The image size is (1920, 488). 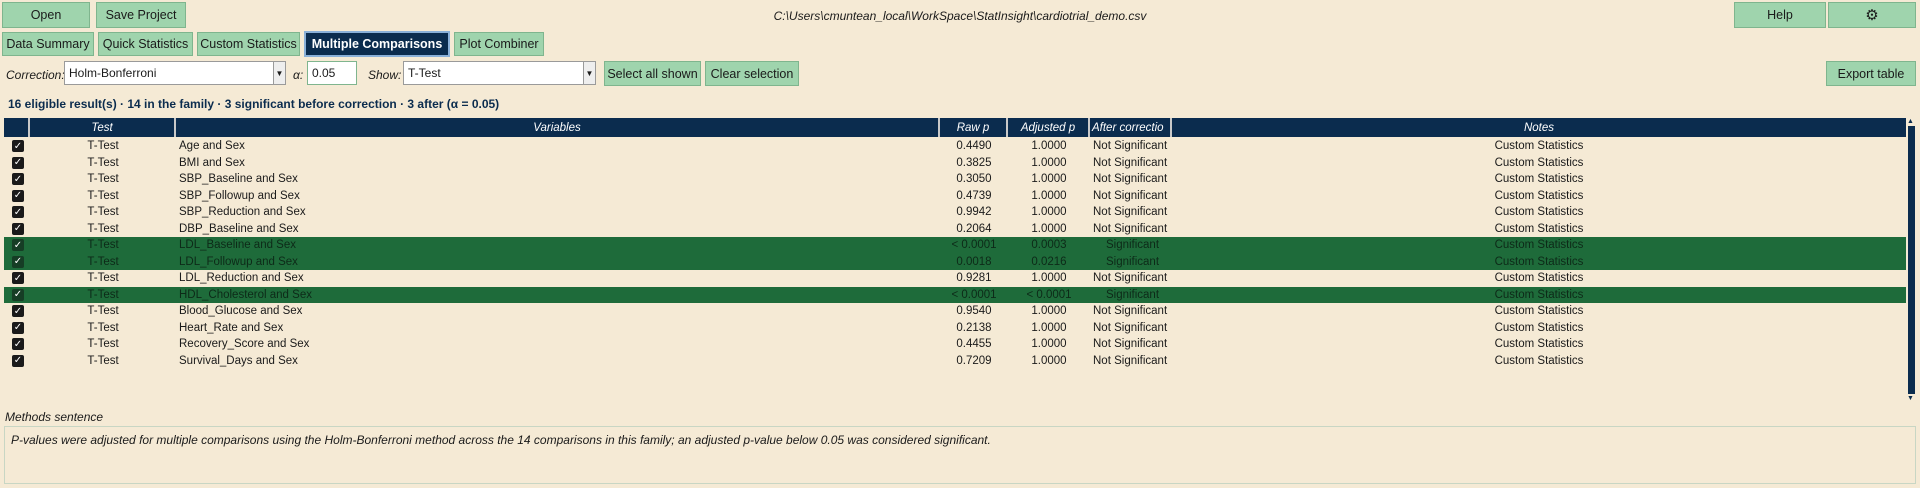 What do you see at coordinates (1780, 15) in the screenshot?
I see `help-button: Help` at bounding box center [1780, 15].